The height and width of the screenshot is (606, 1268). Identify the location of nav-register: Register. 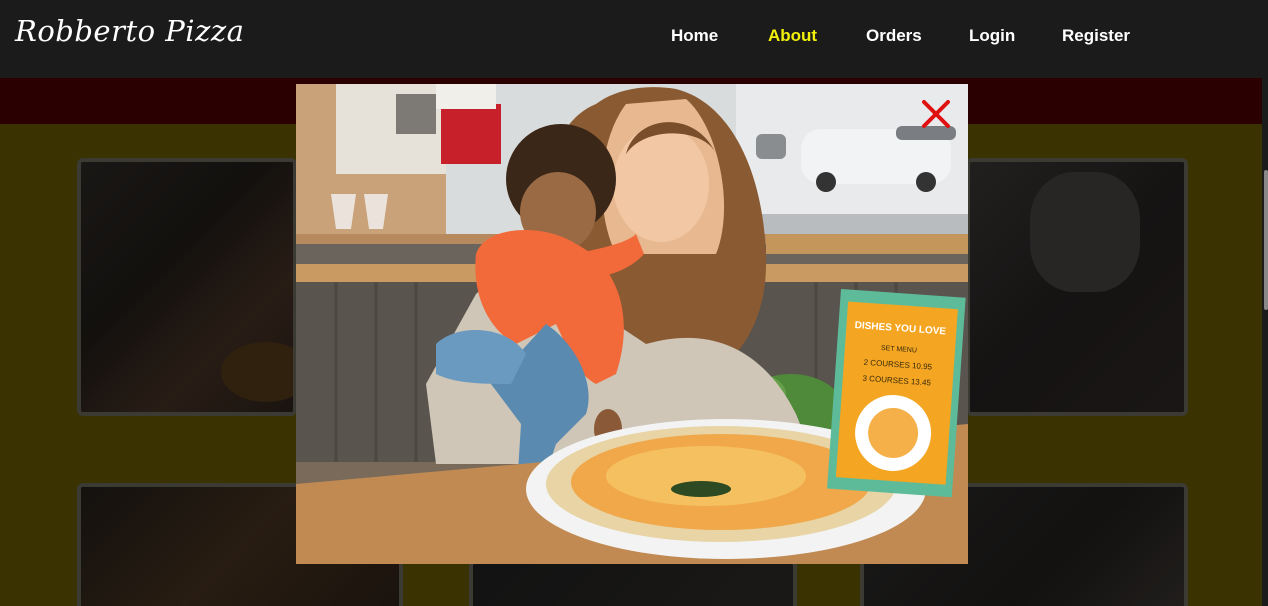
(1096, 36).